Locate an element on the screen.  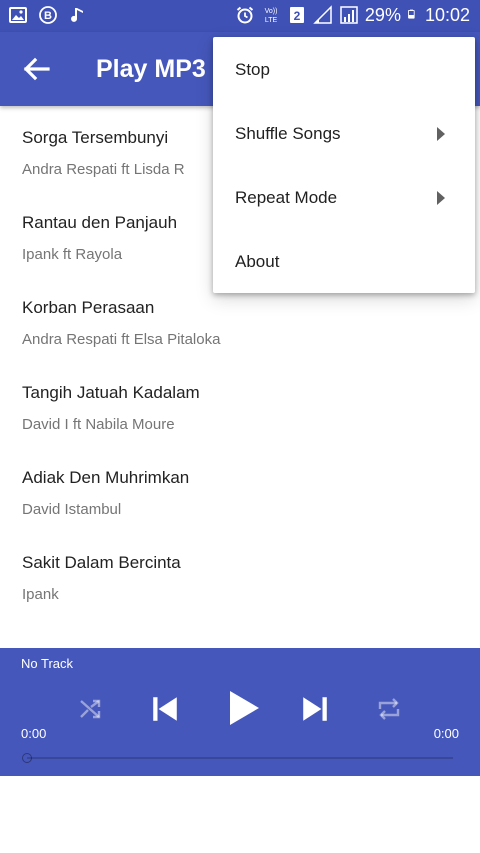
status-right-icons: Vo)) LTE 2 29% 10:02 is located at coordinates (352, 15).